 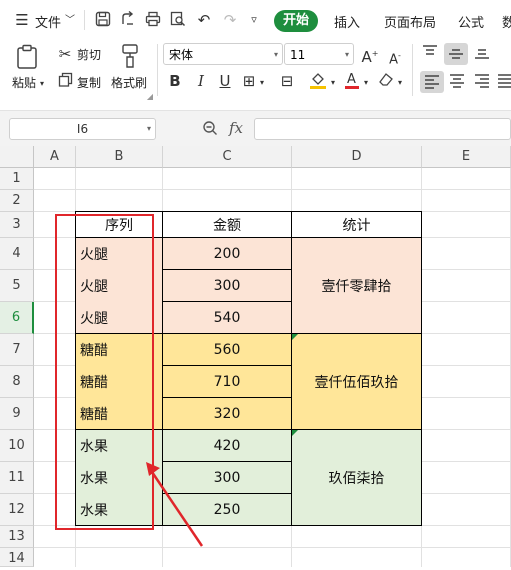 I want to click on row-header-6: 6, so click(x=17, y=318).